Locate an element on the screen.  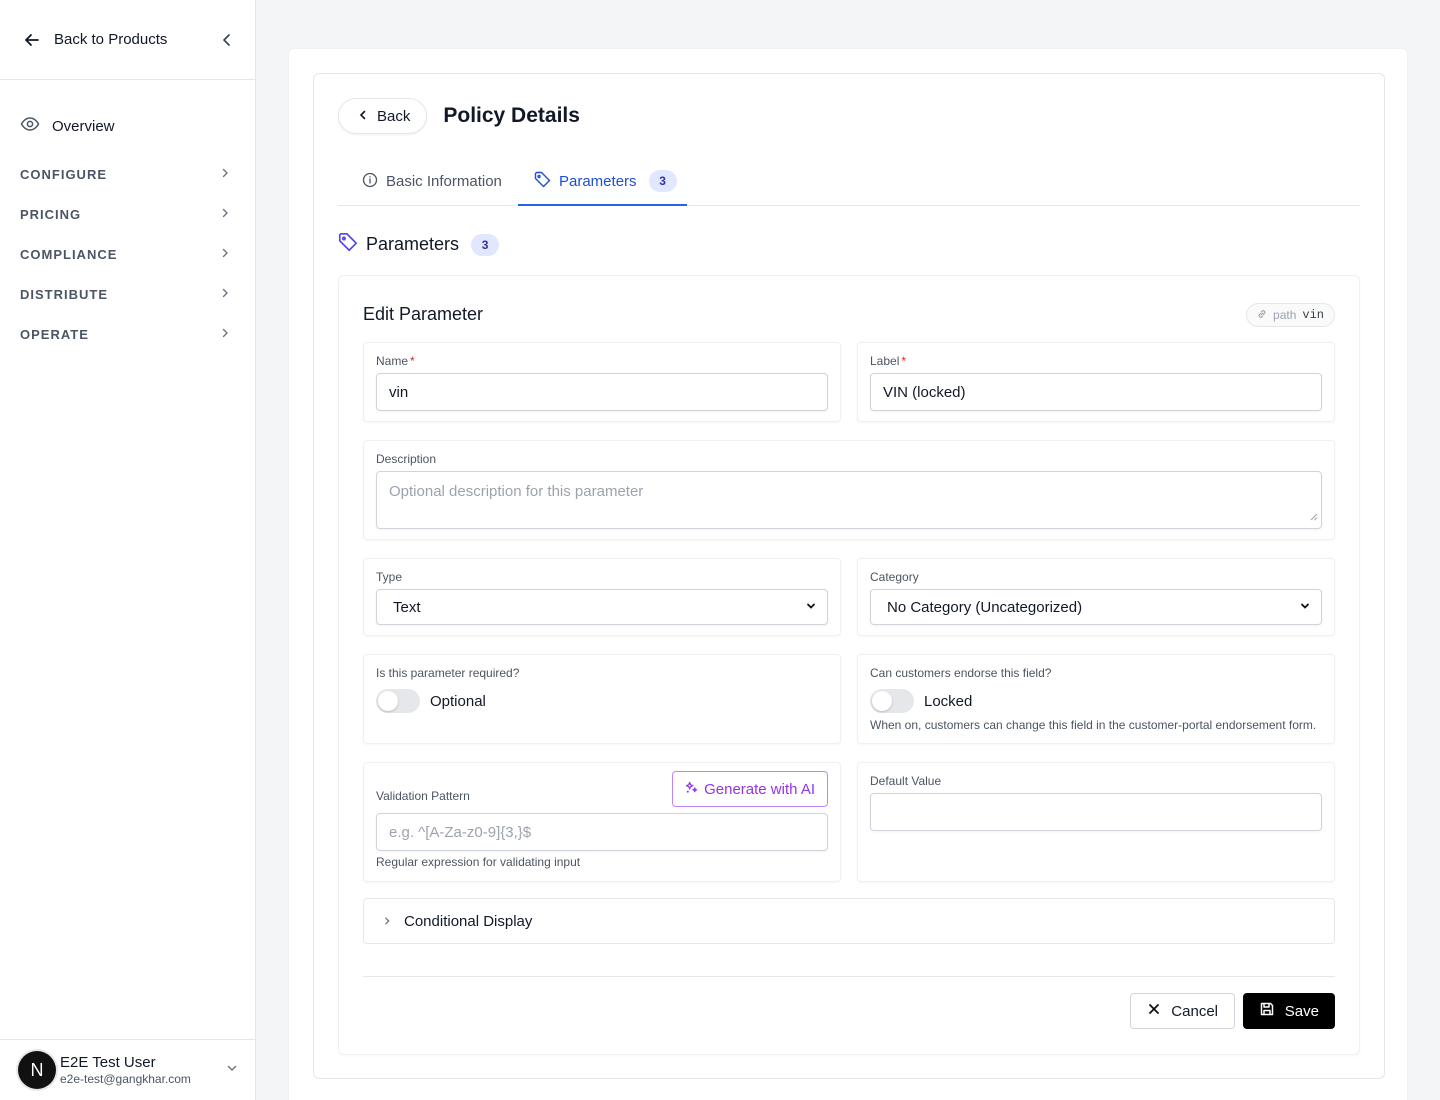
endorse-state-label: Locked is located at coordinates (948, 701).